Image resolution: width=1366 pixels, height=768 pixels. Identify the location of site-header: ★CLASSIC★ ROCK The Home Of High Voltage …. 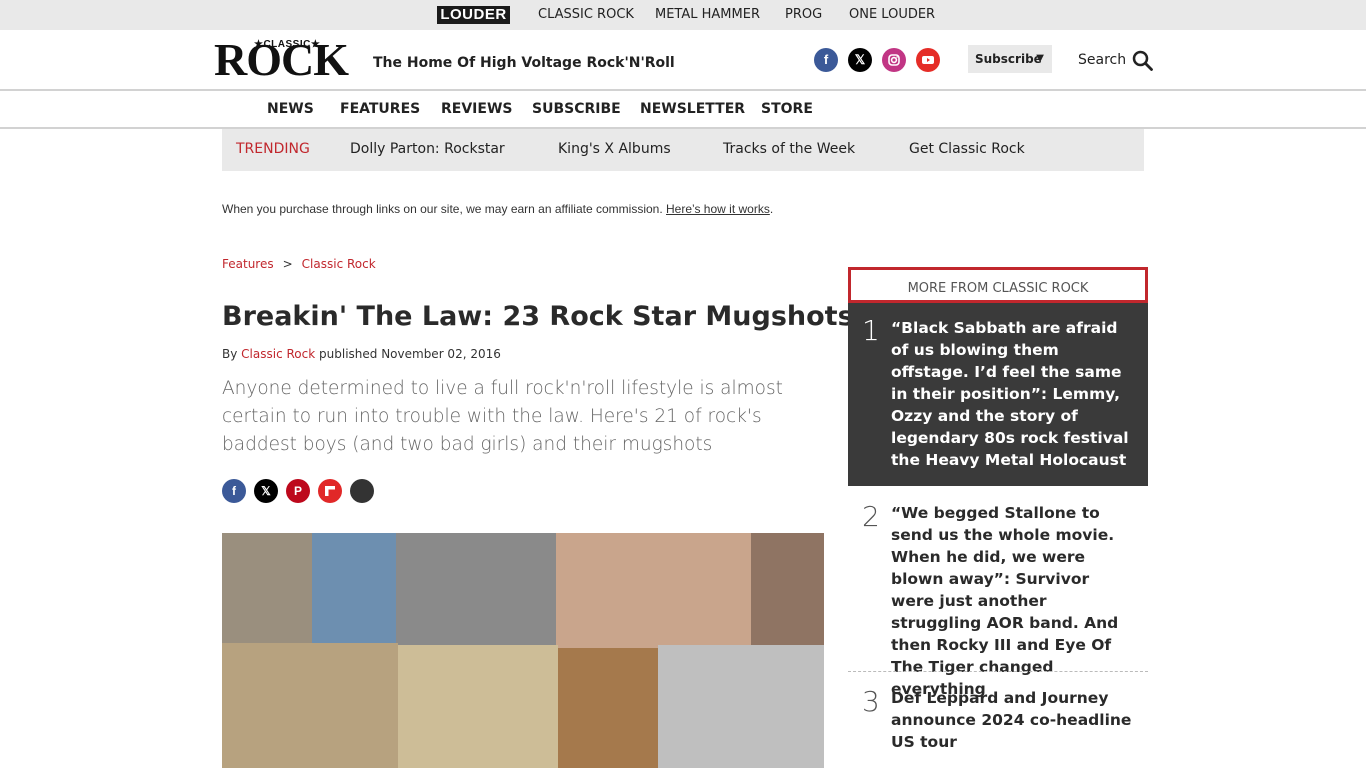
(683, 60).